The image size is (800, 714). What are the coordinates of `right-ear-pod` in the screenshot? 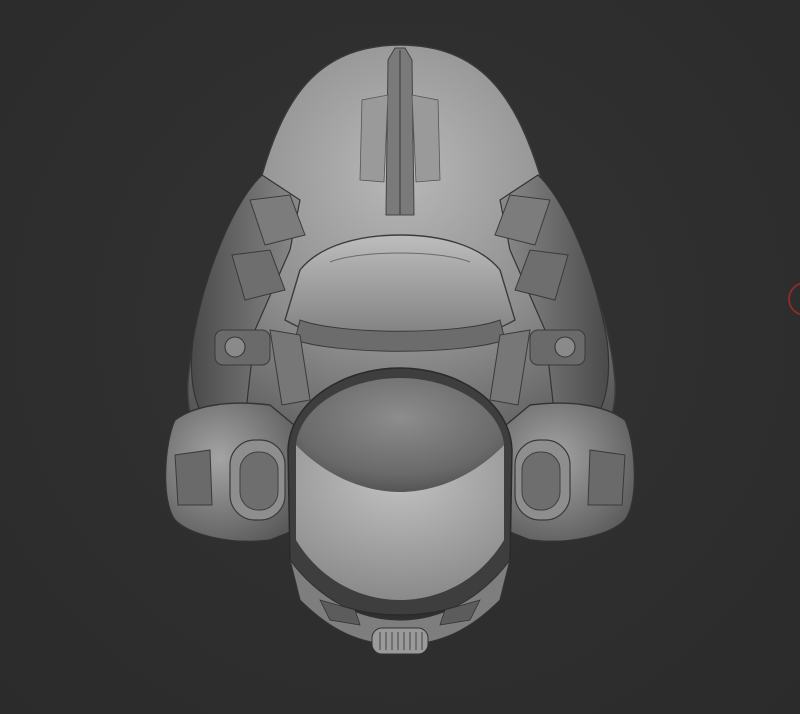 It's located at (567, 472).